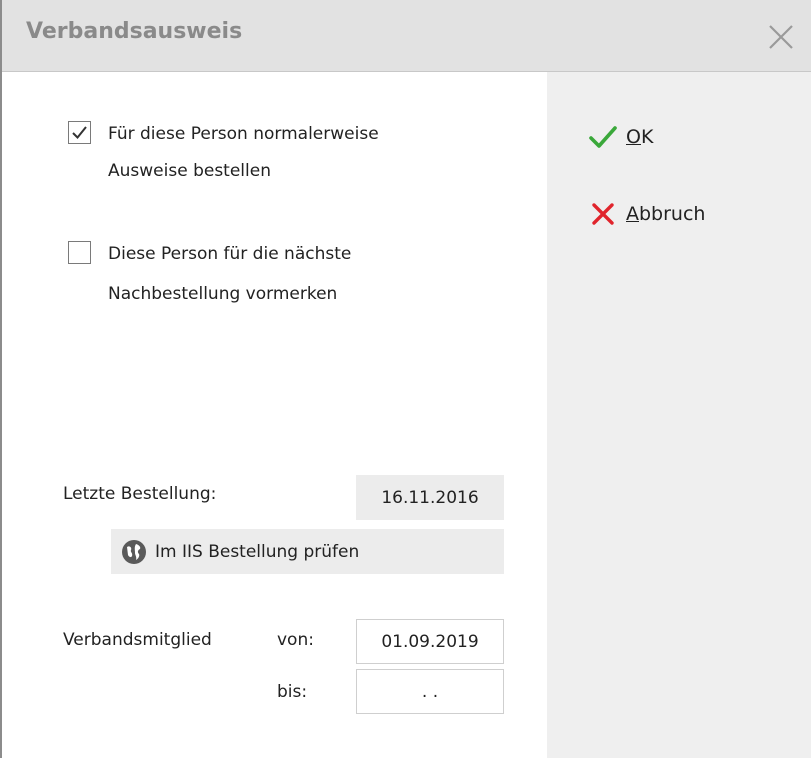 Image resolution: width=811 pixels, height=758 pixels. What do you see at coordinates (603, 137) in the screenshot?
I see `checkmark-icon` at bounding box center [603, 137].